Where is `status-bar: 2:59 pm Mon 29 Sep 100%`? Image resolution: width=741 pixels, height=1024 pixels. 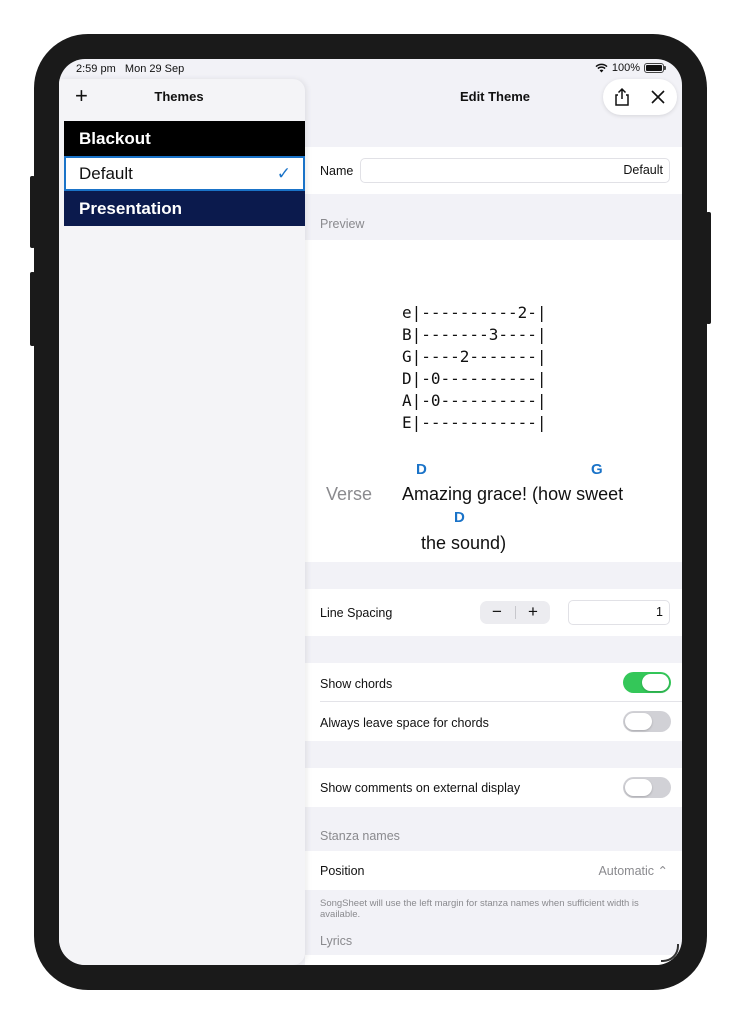 status-bar: 2:59 pm Mon 29 Sep 100% is located at coordinates (370, 69).